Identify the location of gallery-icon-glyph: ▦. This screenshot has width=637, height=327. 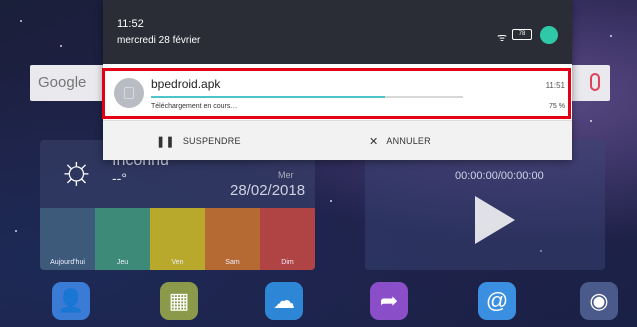
(179, 300).